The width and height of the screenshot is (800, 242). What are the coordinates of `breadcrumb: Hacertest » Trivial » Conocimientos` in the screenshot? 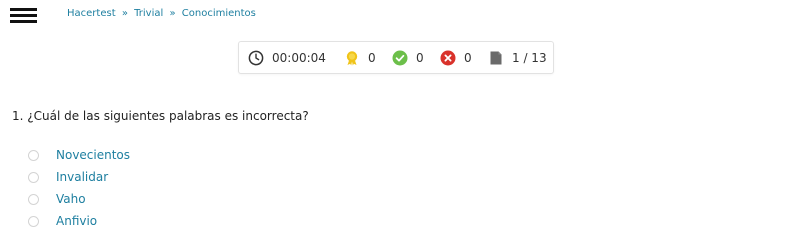 It's located at (161, 13).